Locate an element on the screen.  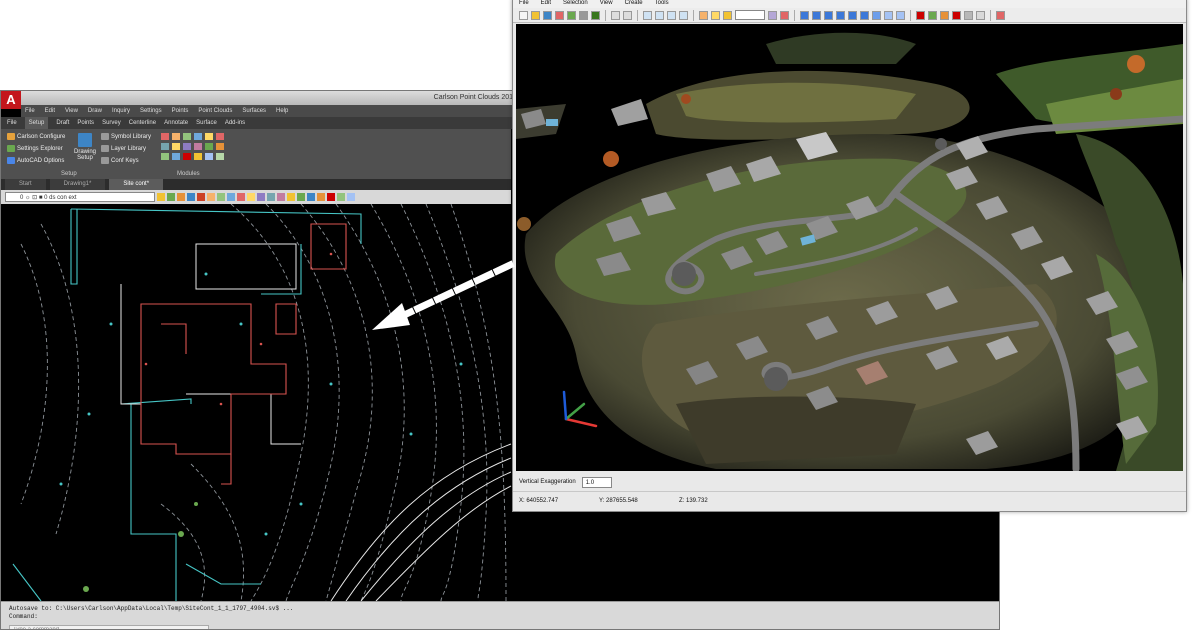
color-icon is located at coordinates (784, 15).